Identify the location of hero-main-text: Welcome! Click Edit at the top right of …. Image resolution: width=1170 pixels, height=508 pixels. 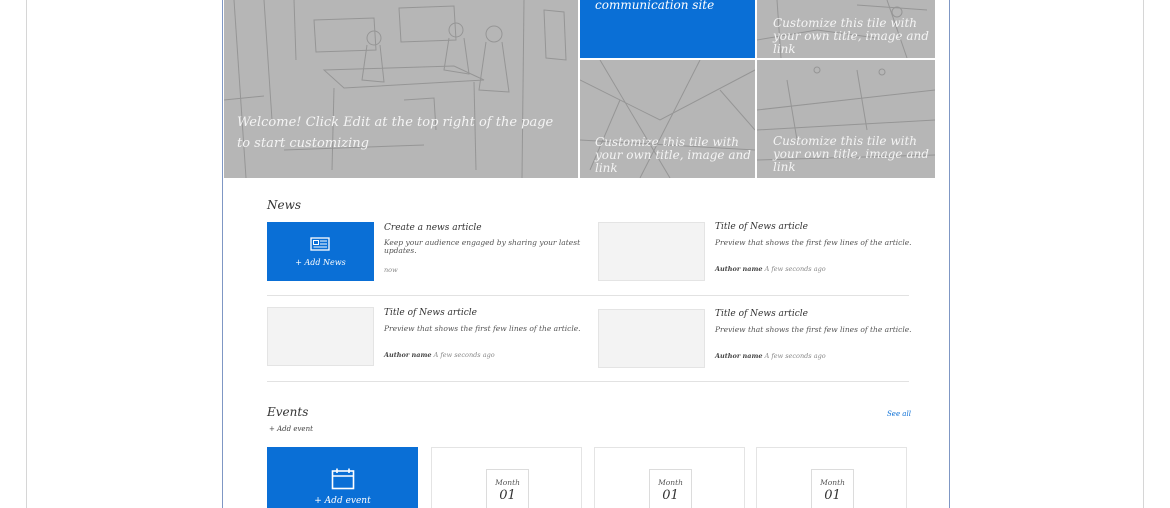
(395, 133).